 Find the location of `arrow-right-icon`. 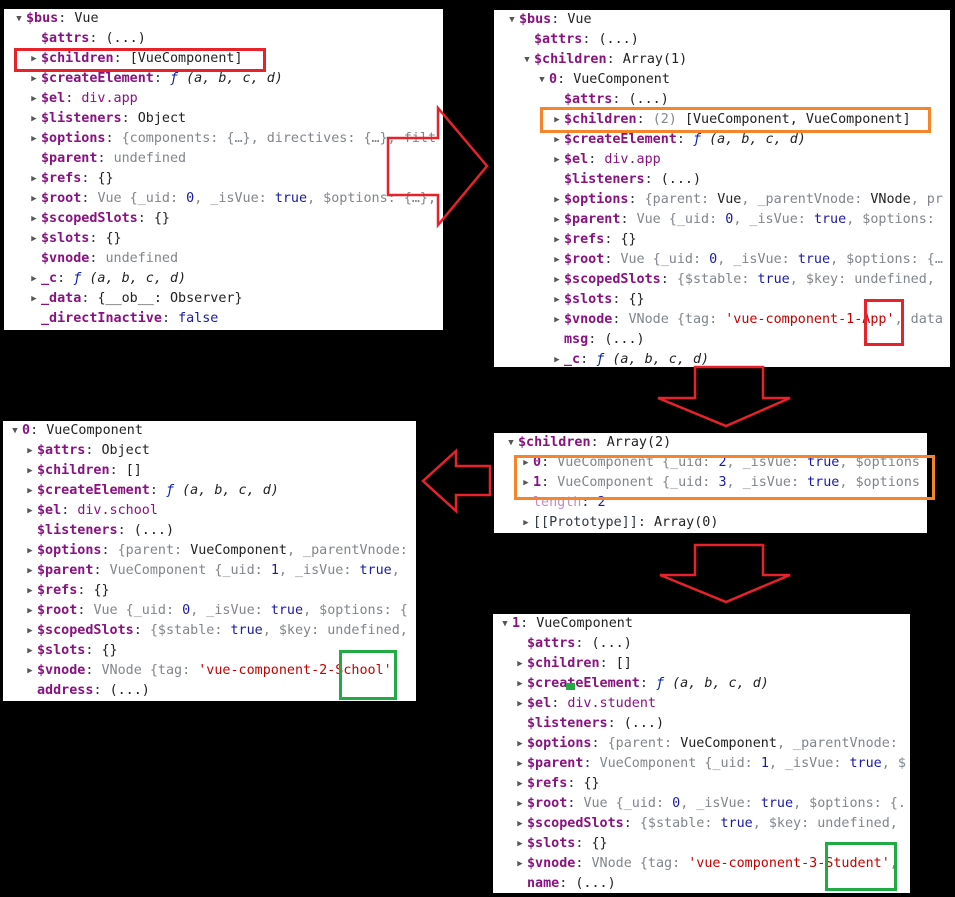

arrow-right-icon is located at coordinates (437, 166).